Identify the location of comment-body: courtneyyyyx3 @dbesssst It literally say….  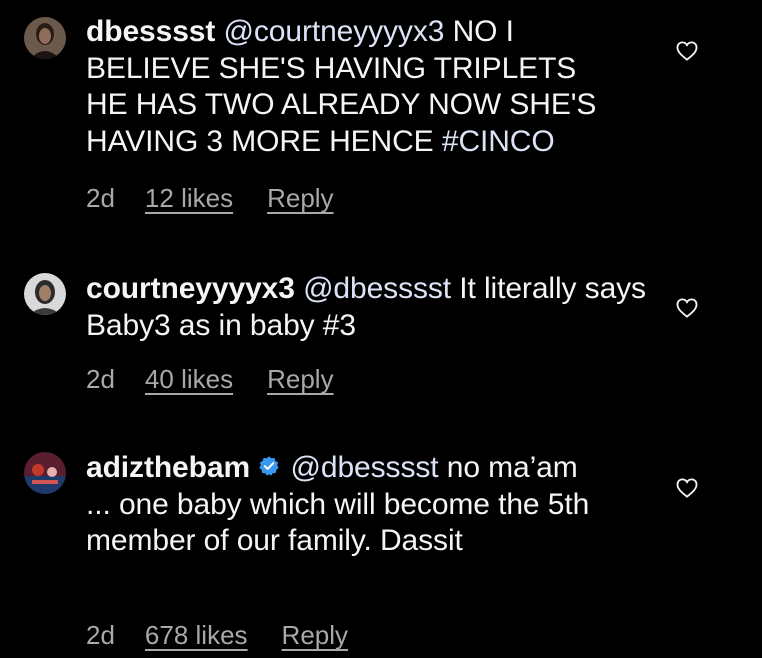
(366, 307).